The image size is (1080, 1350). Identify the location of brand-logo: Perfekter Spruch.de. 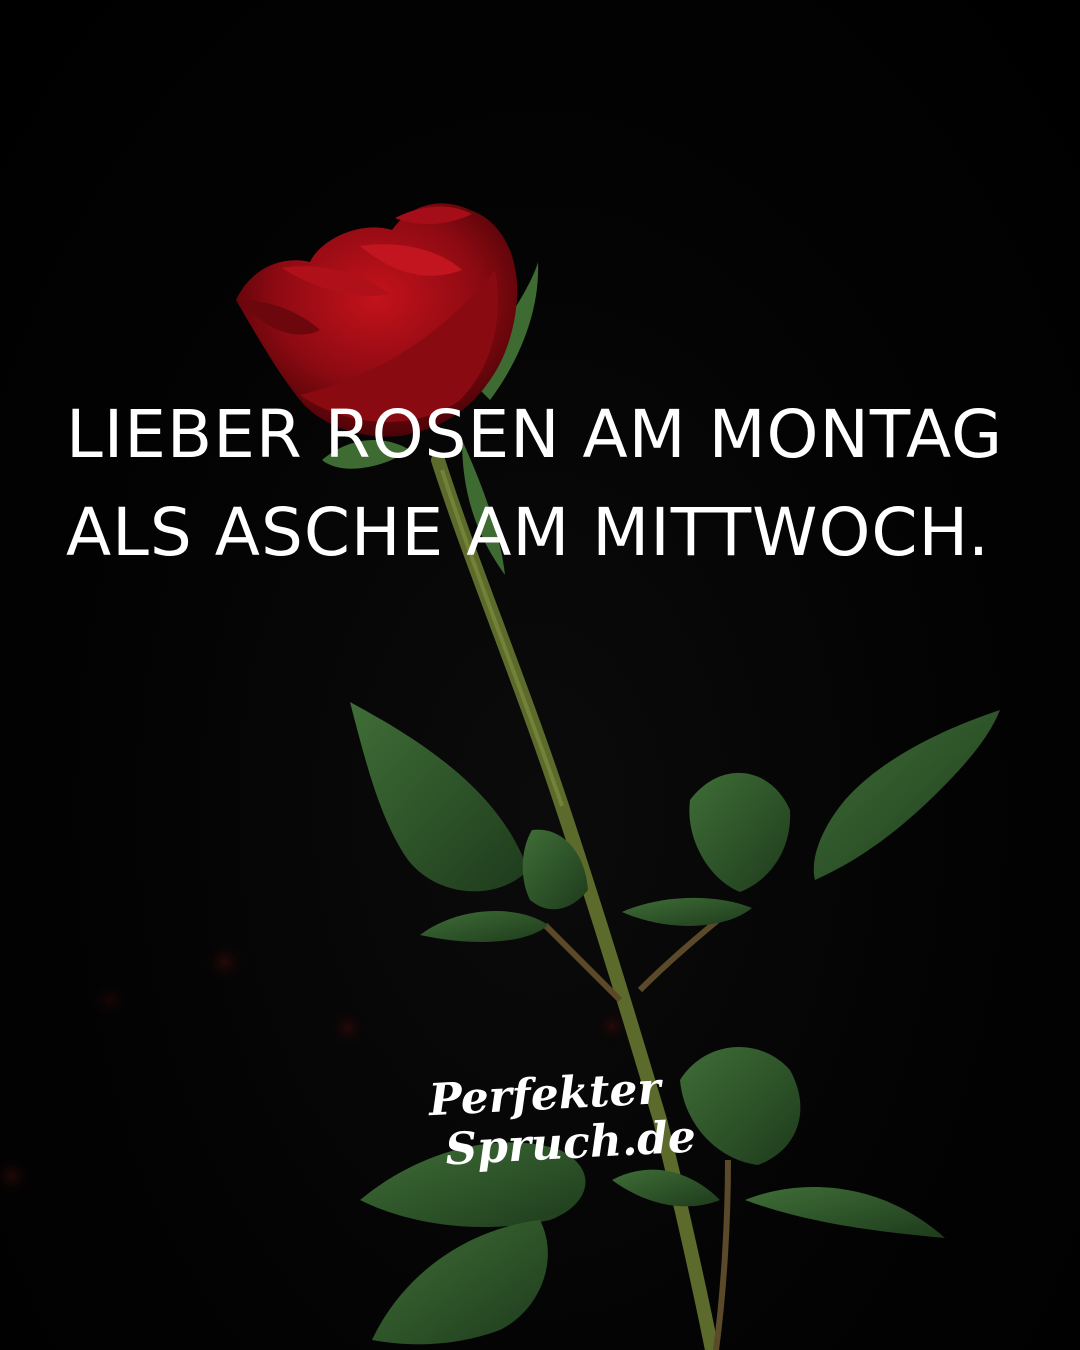
(562, 1119).